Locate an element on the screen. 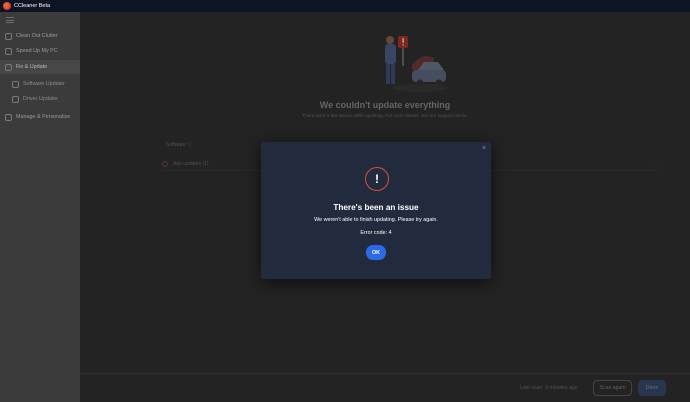 Image resolution: width=690 pixels, height=402 pixels. sidebar-item-manage-personalize: Manage & Personalize is located at coordinates (40, 117).